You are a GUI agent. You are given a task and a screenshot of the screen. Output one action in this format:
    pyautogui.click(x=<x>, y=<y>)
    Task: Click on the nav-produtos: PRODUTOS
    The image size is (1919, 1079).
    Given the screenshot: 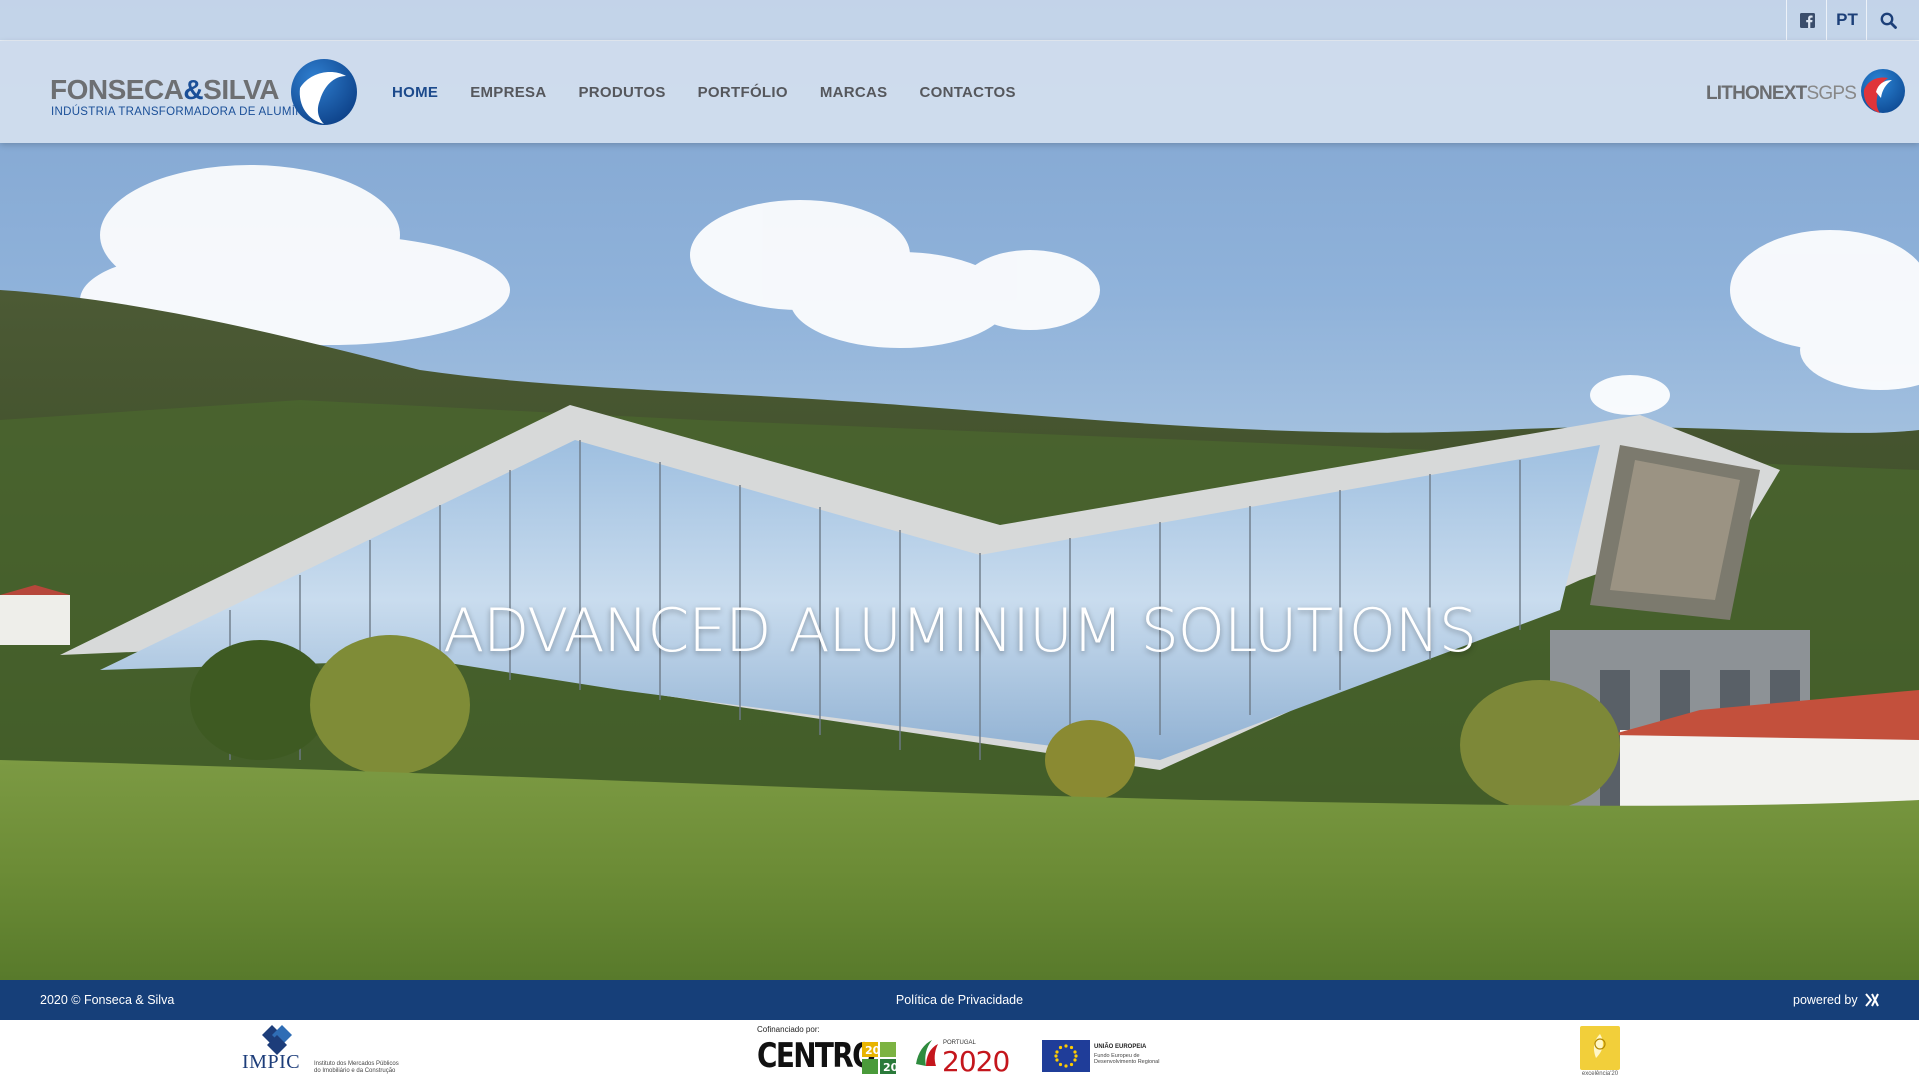 What is the action you would take?
    pyautogui.click(x=621, y=92)
    